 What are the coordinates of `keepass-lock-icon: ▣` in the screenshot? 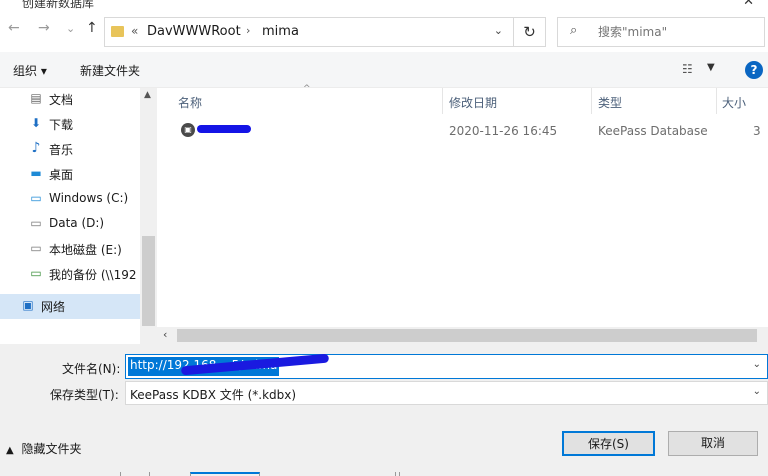 It's located at (188, 130).